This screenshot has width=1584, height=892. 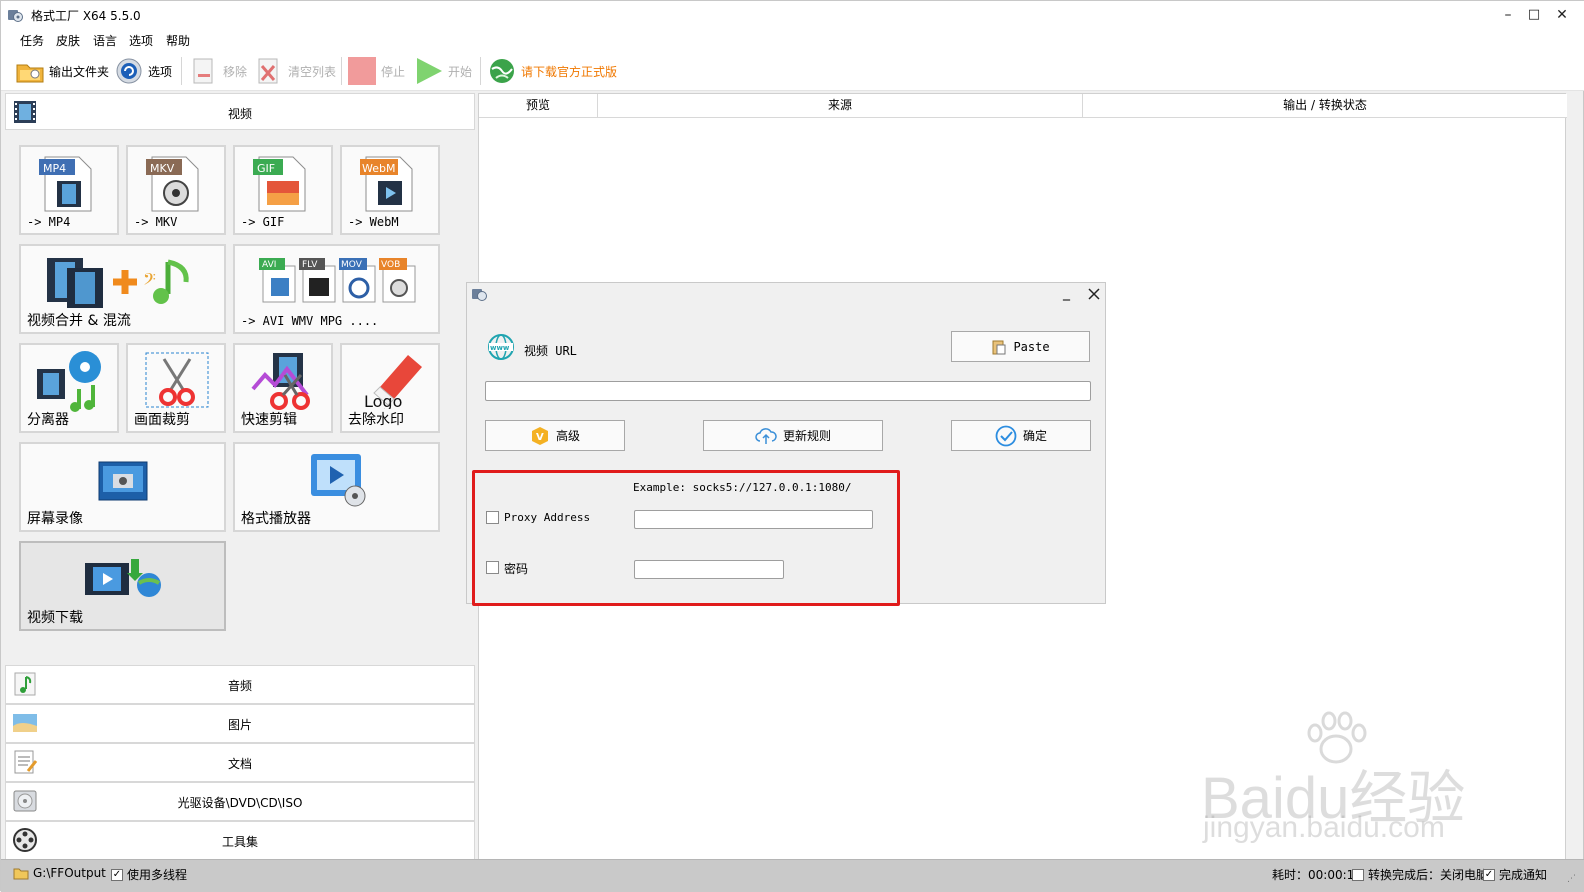 I want to click on video-download-icon, so click(x=123, y=578).